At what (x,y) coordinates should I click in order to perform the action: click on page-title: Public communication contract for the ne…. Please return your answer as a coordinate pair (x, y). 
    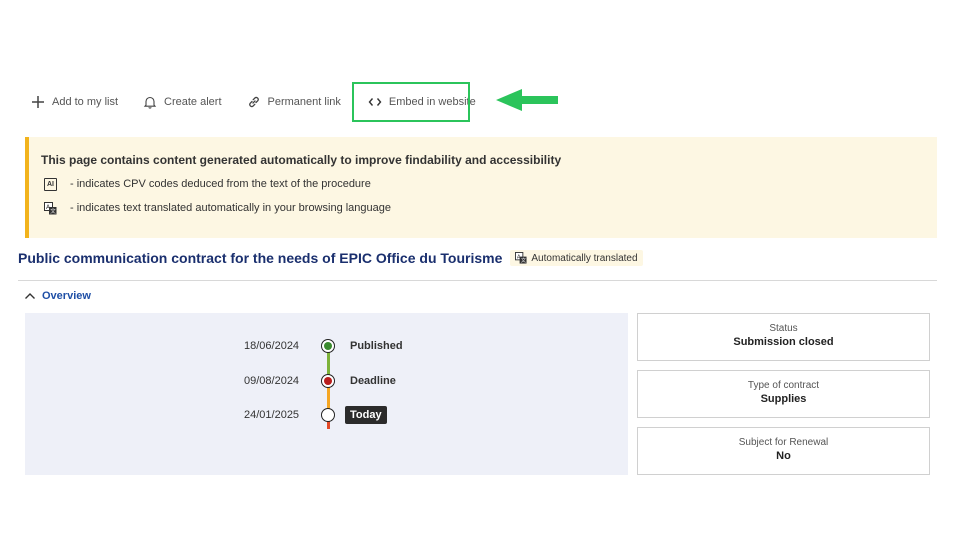
    Looking at the image, I should click on (260, 258).